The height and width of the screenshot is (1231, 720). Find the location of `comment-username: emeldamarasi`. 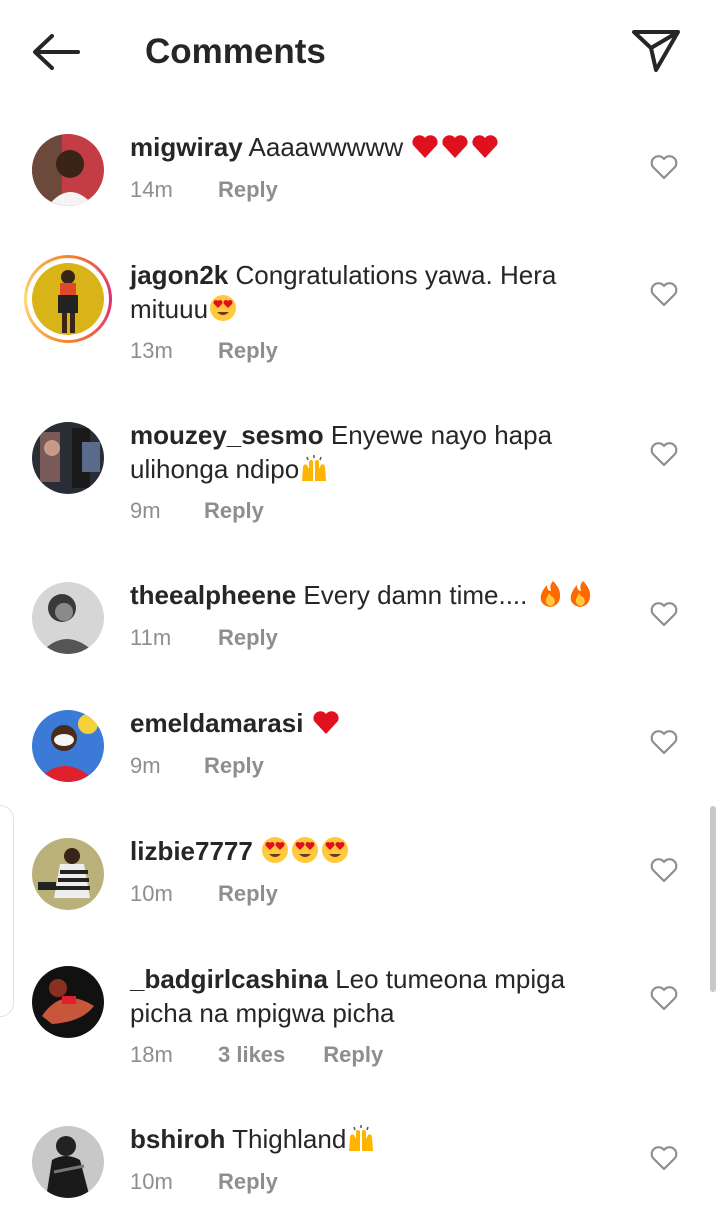

comment-username: emeldamarasi is located at coordinates (216, 723).